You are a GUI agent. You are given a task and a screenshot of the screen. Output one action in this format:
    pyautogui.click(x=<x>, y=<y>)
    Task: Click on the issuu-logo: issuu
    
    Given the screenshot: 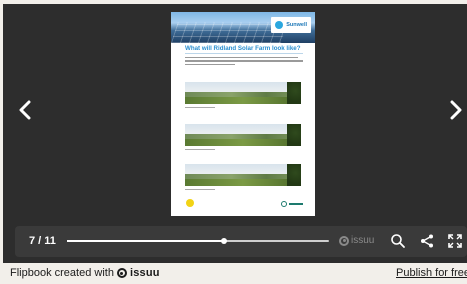 What is the action you would take?
    pyautogui.click(x=356, y=240)
    